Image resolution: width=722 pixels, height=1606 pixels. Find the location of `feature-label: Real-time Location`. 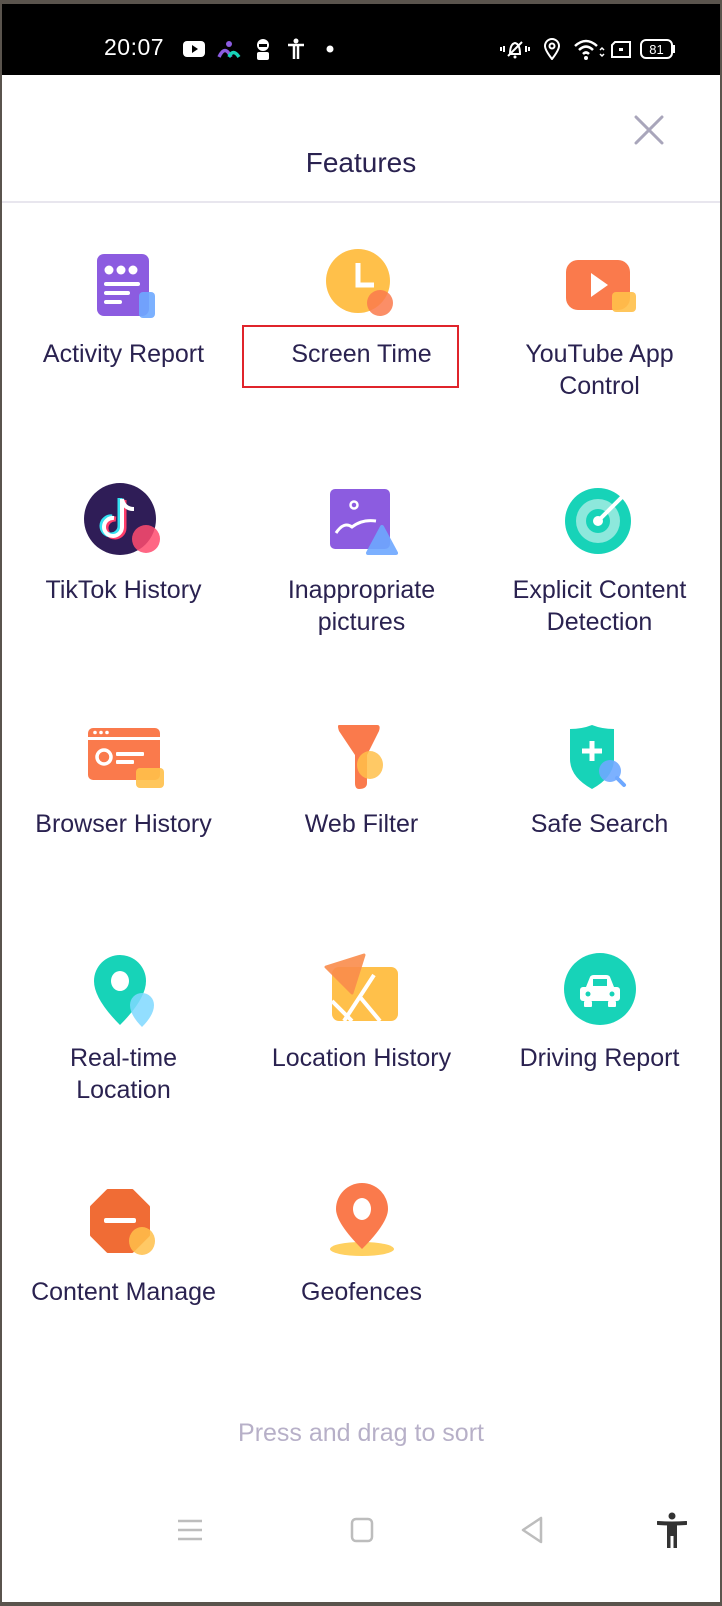

feature-label: Real-time Location is located at coordinates (123, 1074).